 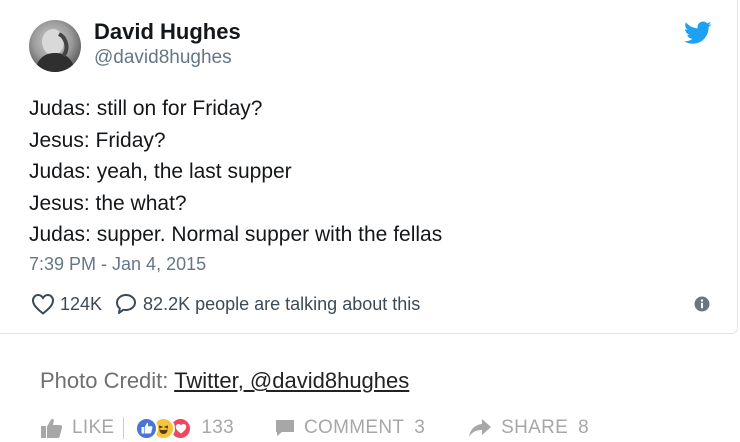 What do you see at coordinates (108, 203) in the screenshot?
I see `tweet-line: Jesus: the what?` at bounding box center [108, 203].